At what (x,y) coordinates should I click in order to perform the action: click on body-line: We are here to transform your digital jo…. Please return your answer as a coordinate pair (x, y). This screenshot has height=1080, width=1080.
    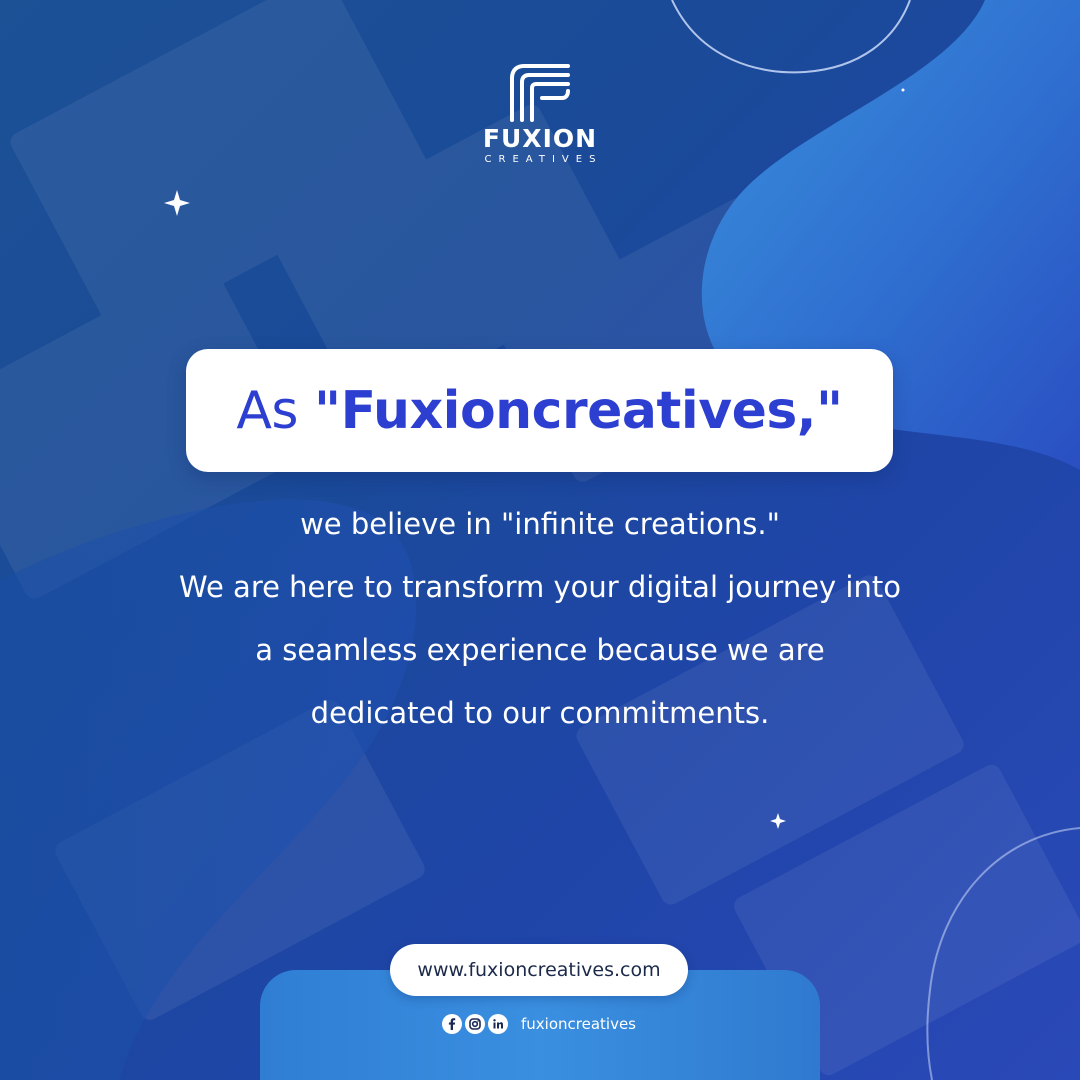
    Looking at the image, I should click on (540, 587).